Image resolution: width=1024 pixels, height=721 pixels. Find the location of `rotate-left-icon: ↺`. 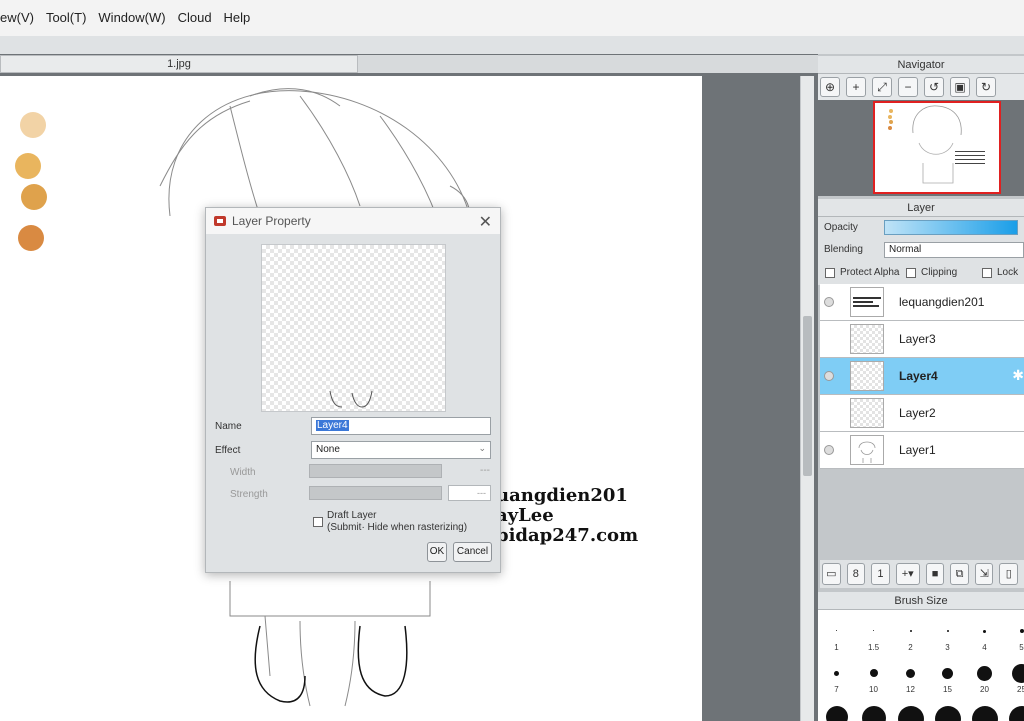

rotate-left-icon: ↺ is located at coordinates (934, 87).